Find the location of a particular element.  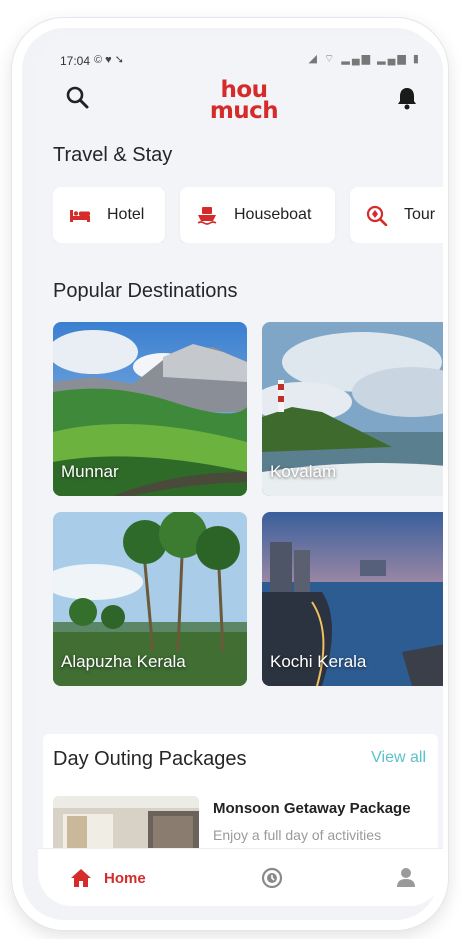

status-notification-icons: © ♥ ➘ is located at coordinates (109, 60).